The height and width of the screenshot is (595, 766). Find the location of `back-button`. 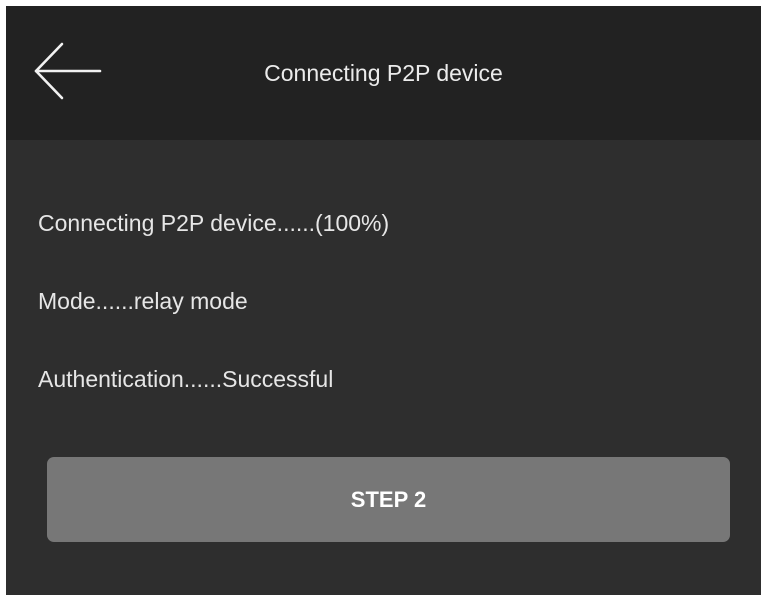

back-button is located at coordinates (68, 71).